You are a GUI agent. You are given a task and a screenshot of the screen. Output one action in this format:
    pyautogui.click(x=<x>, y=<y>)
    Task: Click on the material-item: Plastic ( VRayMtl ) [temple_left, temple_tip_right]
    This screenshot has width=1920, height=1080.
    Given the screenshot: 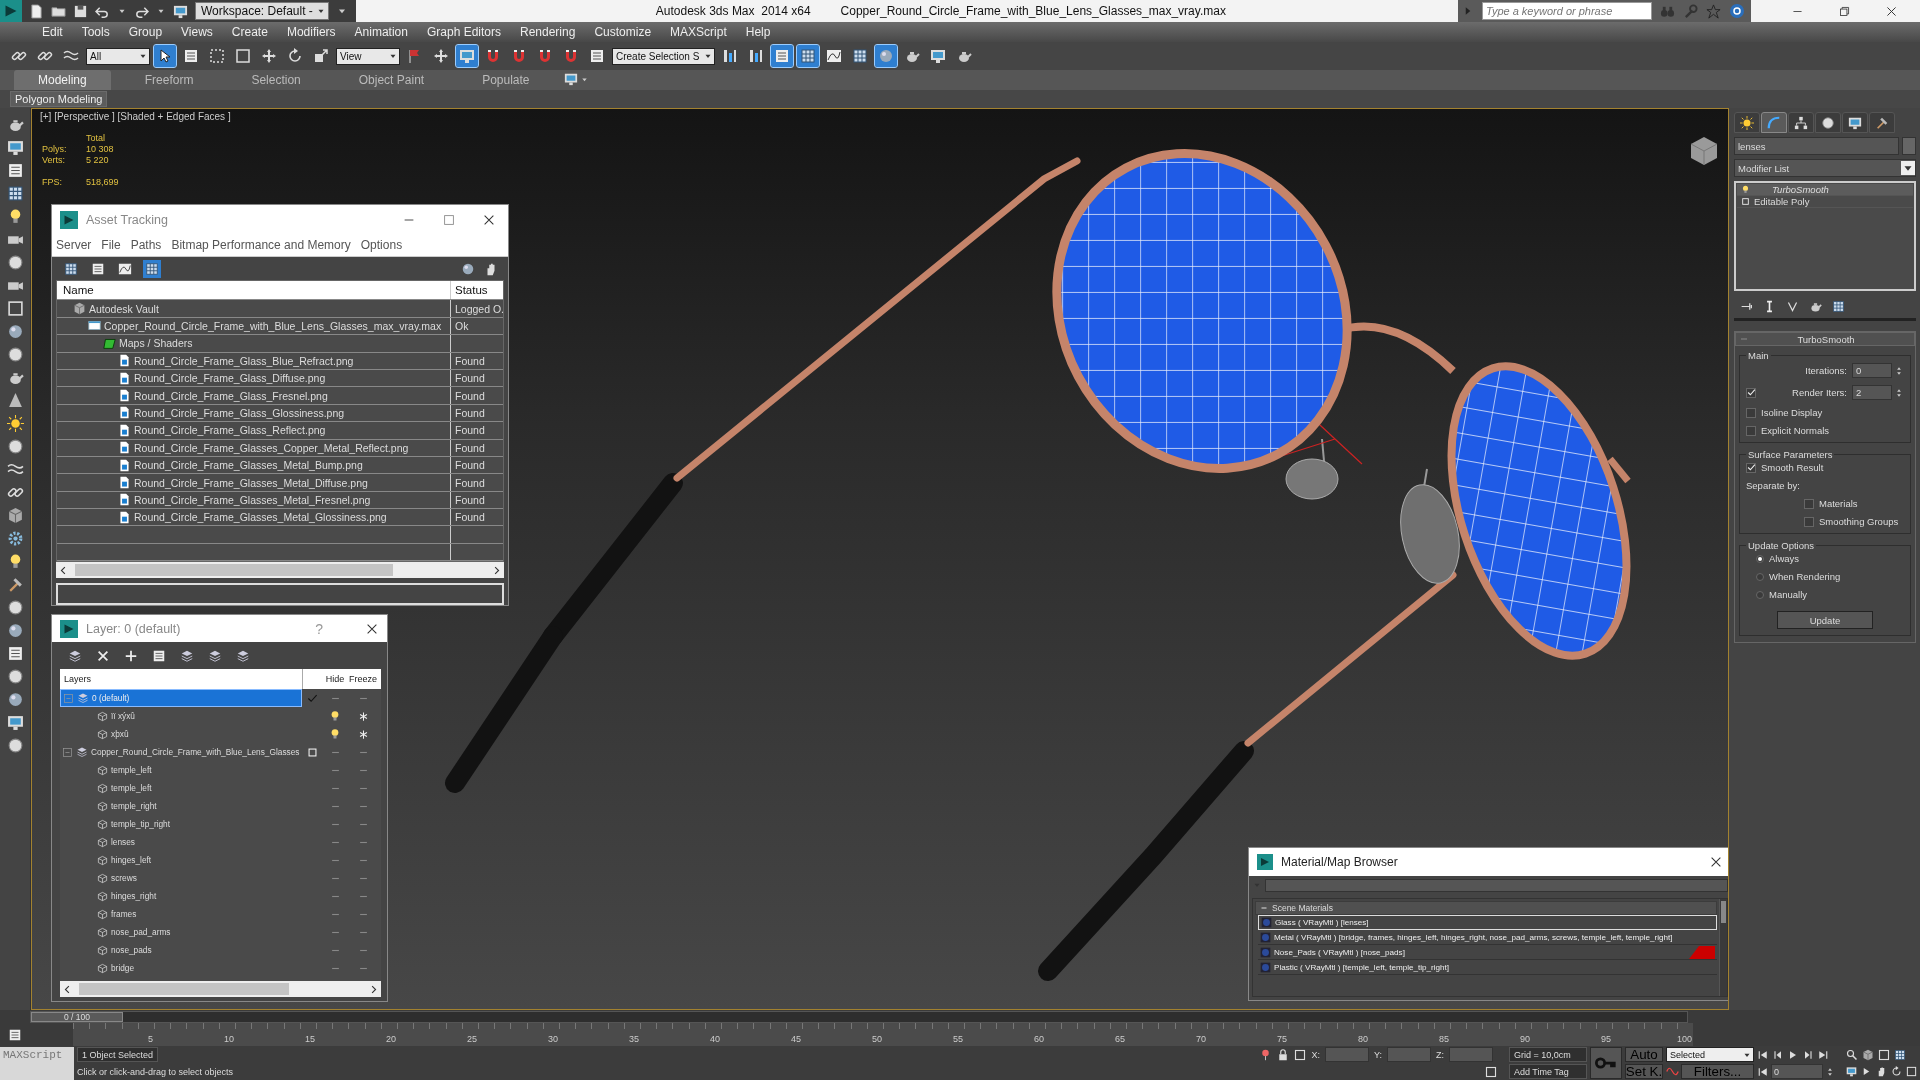 What is the action you would take?
    pyautogui.click(x=1487, y=967)
    